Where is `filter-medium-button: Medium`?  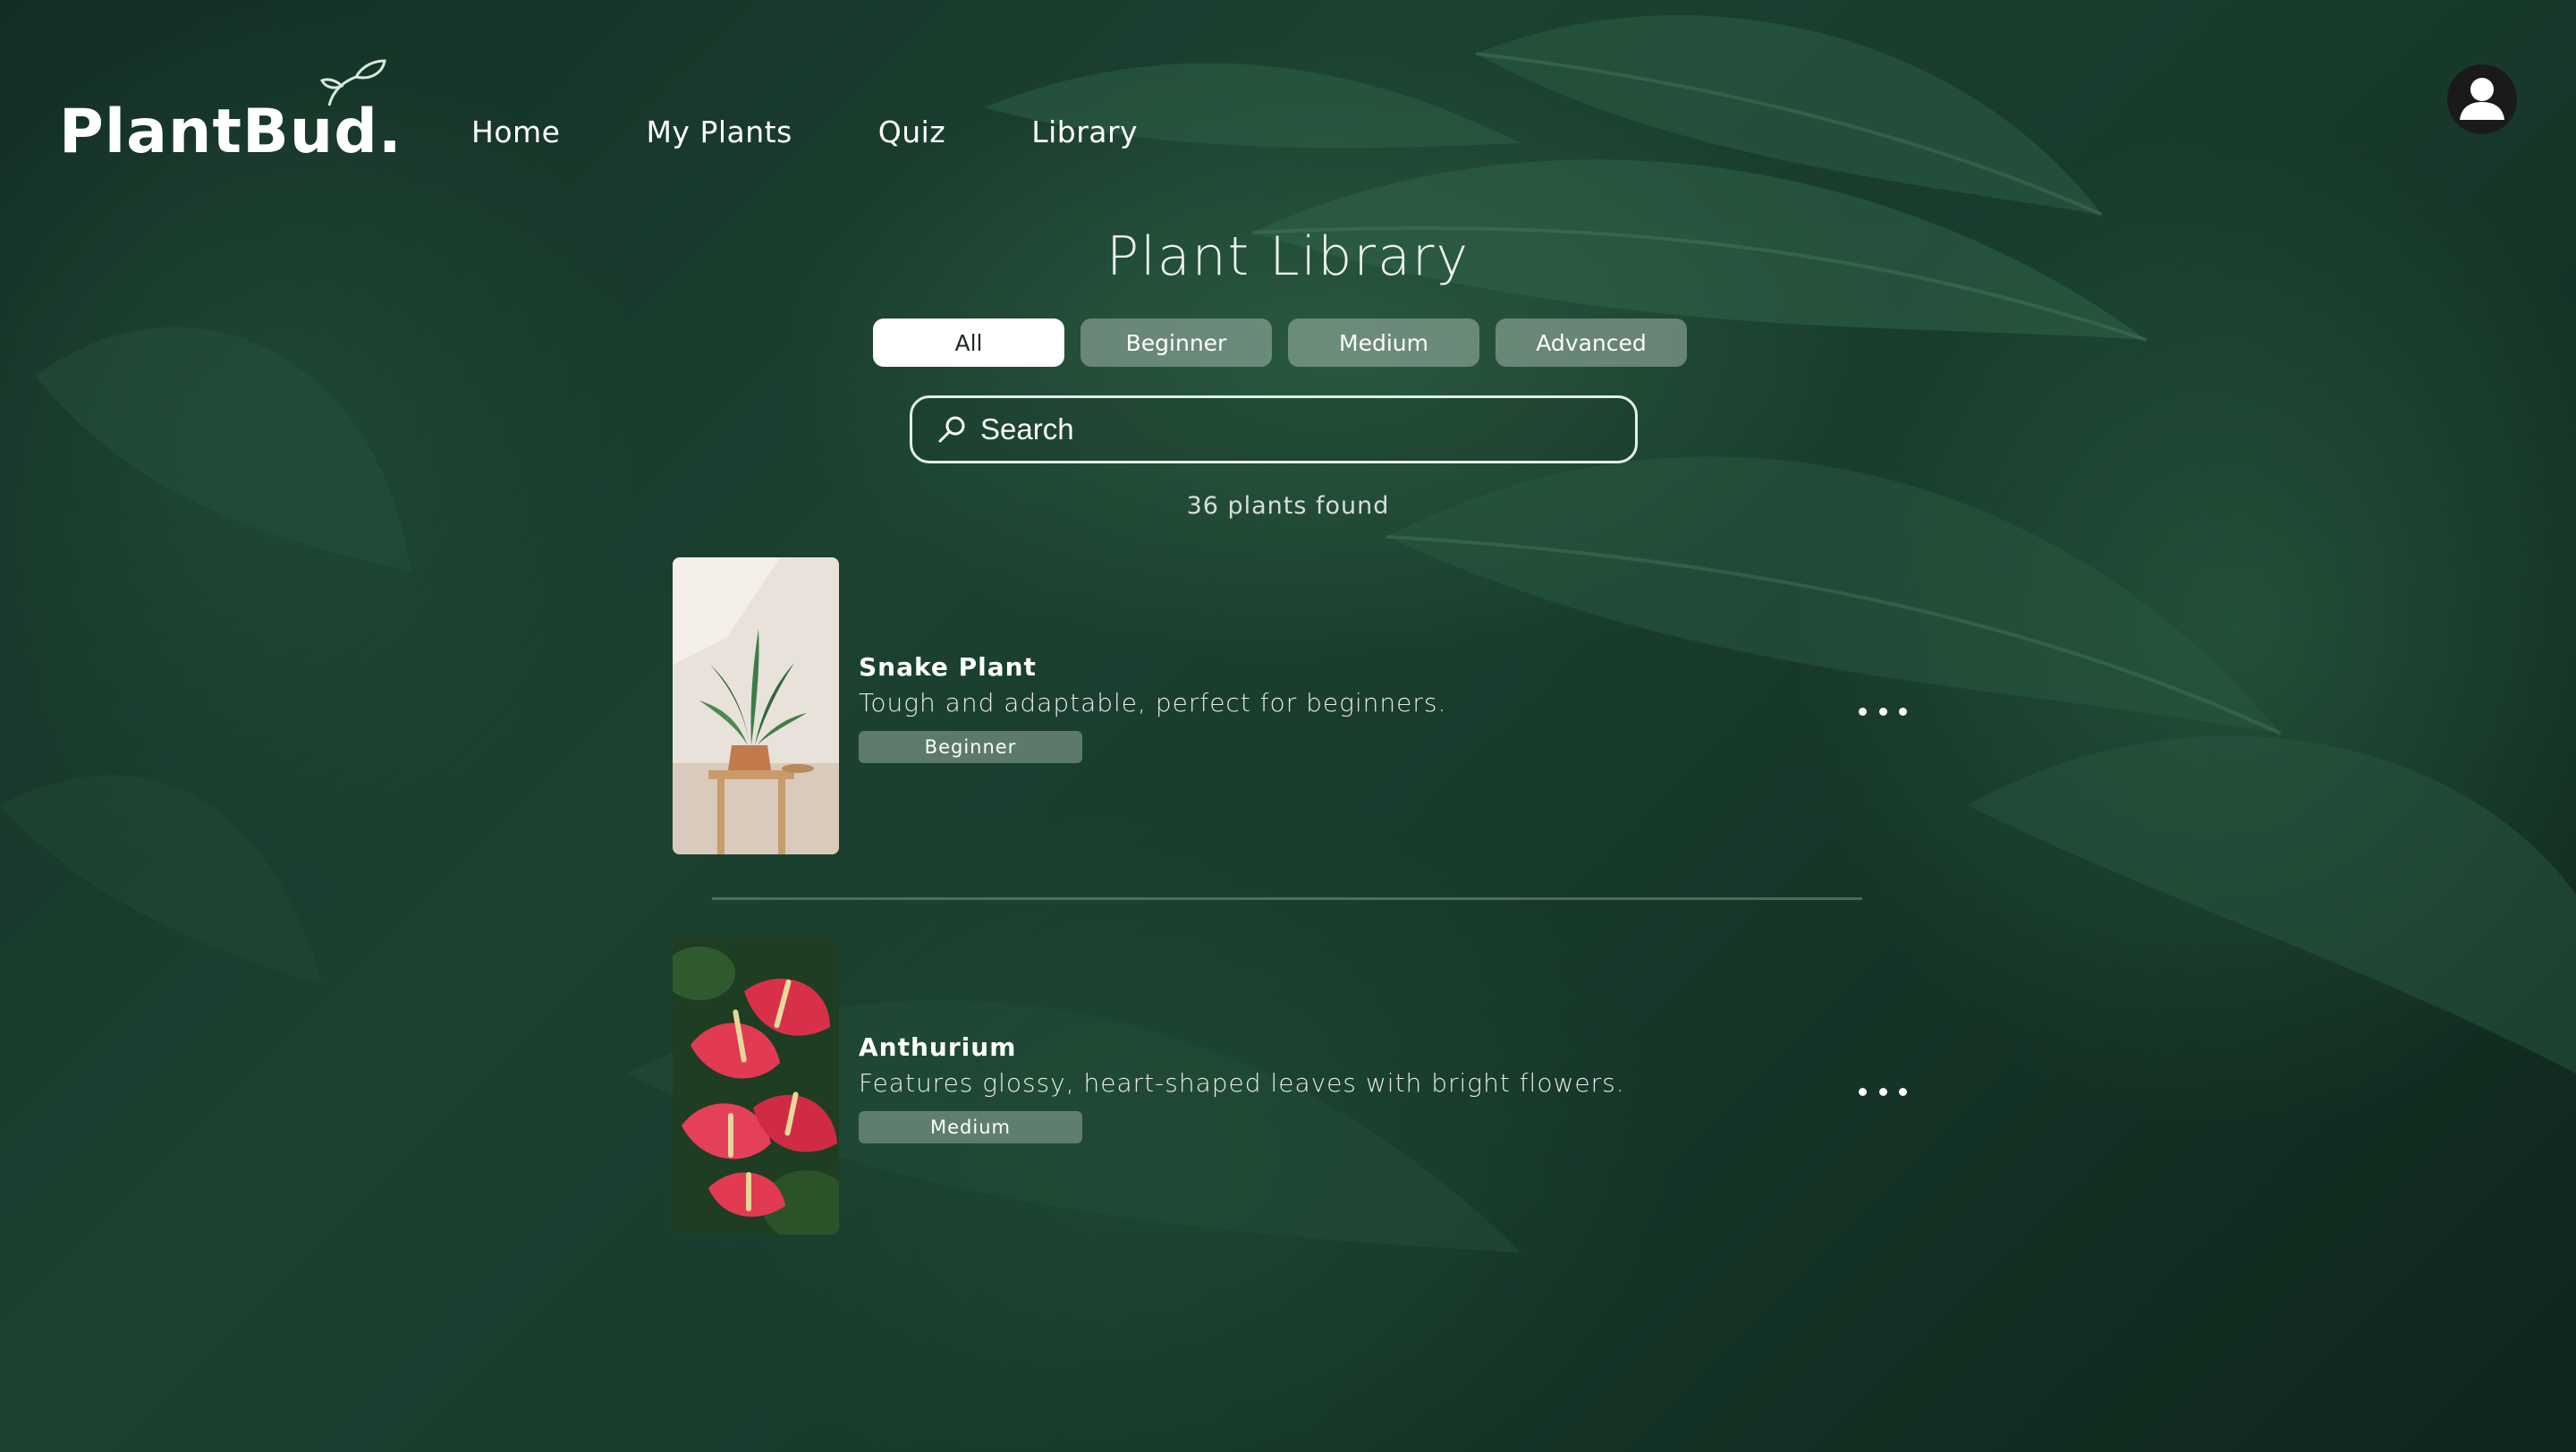 filter-medium-button: Medium is located at coordinates (1383, 342).